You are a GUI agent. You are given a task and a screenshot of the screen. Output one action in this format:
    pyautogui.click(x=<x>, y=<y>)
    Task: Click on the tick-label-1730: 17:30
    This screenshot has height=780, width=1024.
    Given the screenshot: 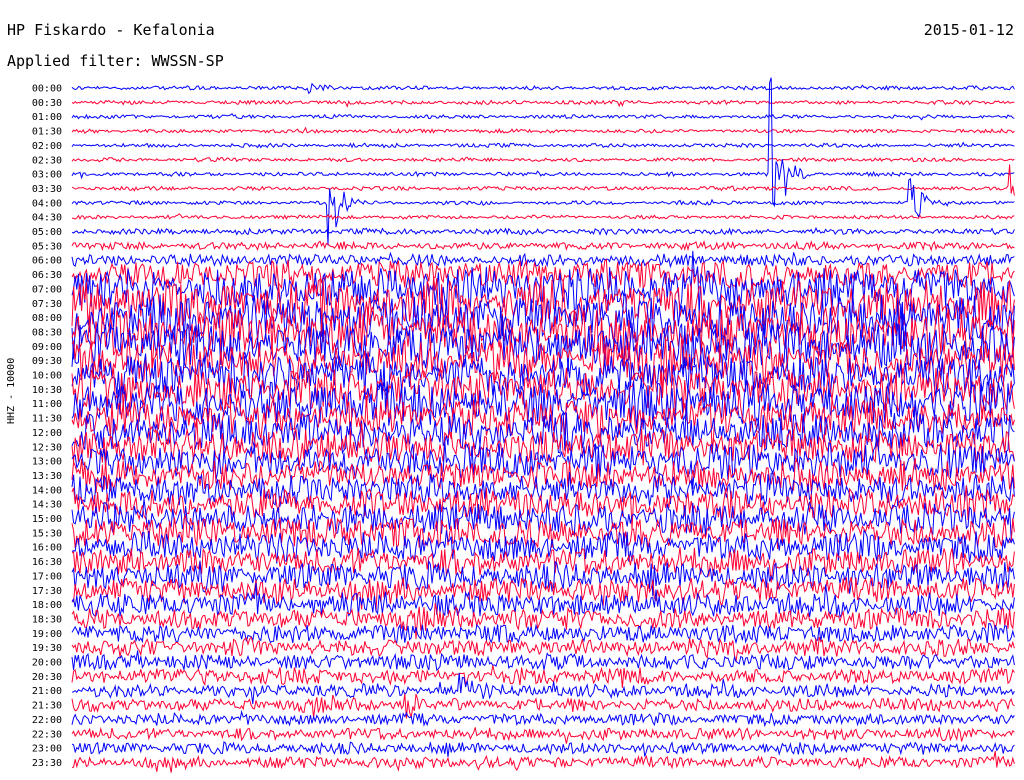 What is the action you would take?
    pyautogui.click(x=47, y=591)
    